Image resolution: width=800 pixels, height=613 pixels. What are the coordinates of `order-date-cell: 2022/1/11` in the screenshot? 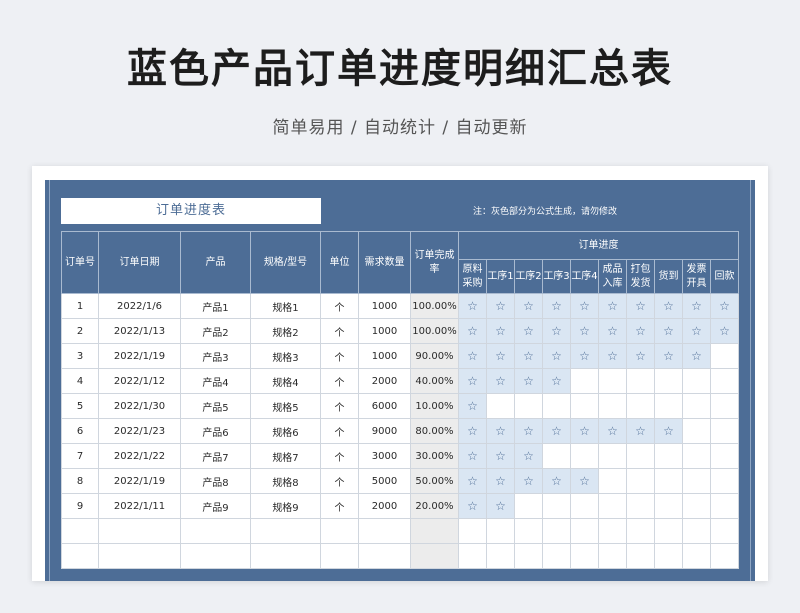 It's located at (139, 506).